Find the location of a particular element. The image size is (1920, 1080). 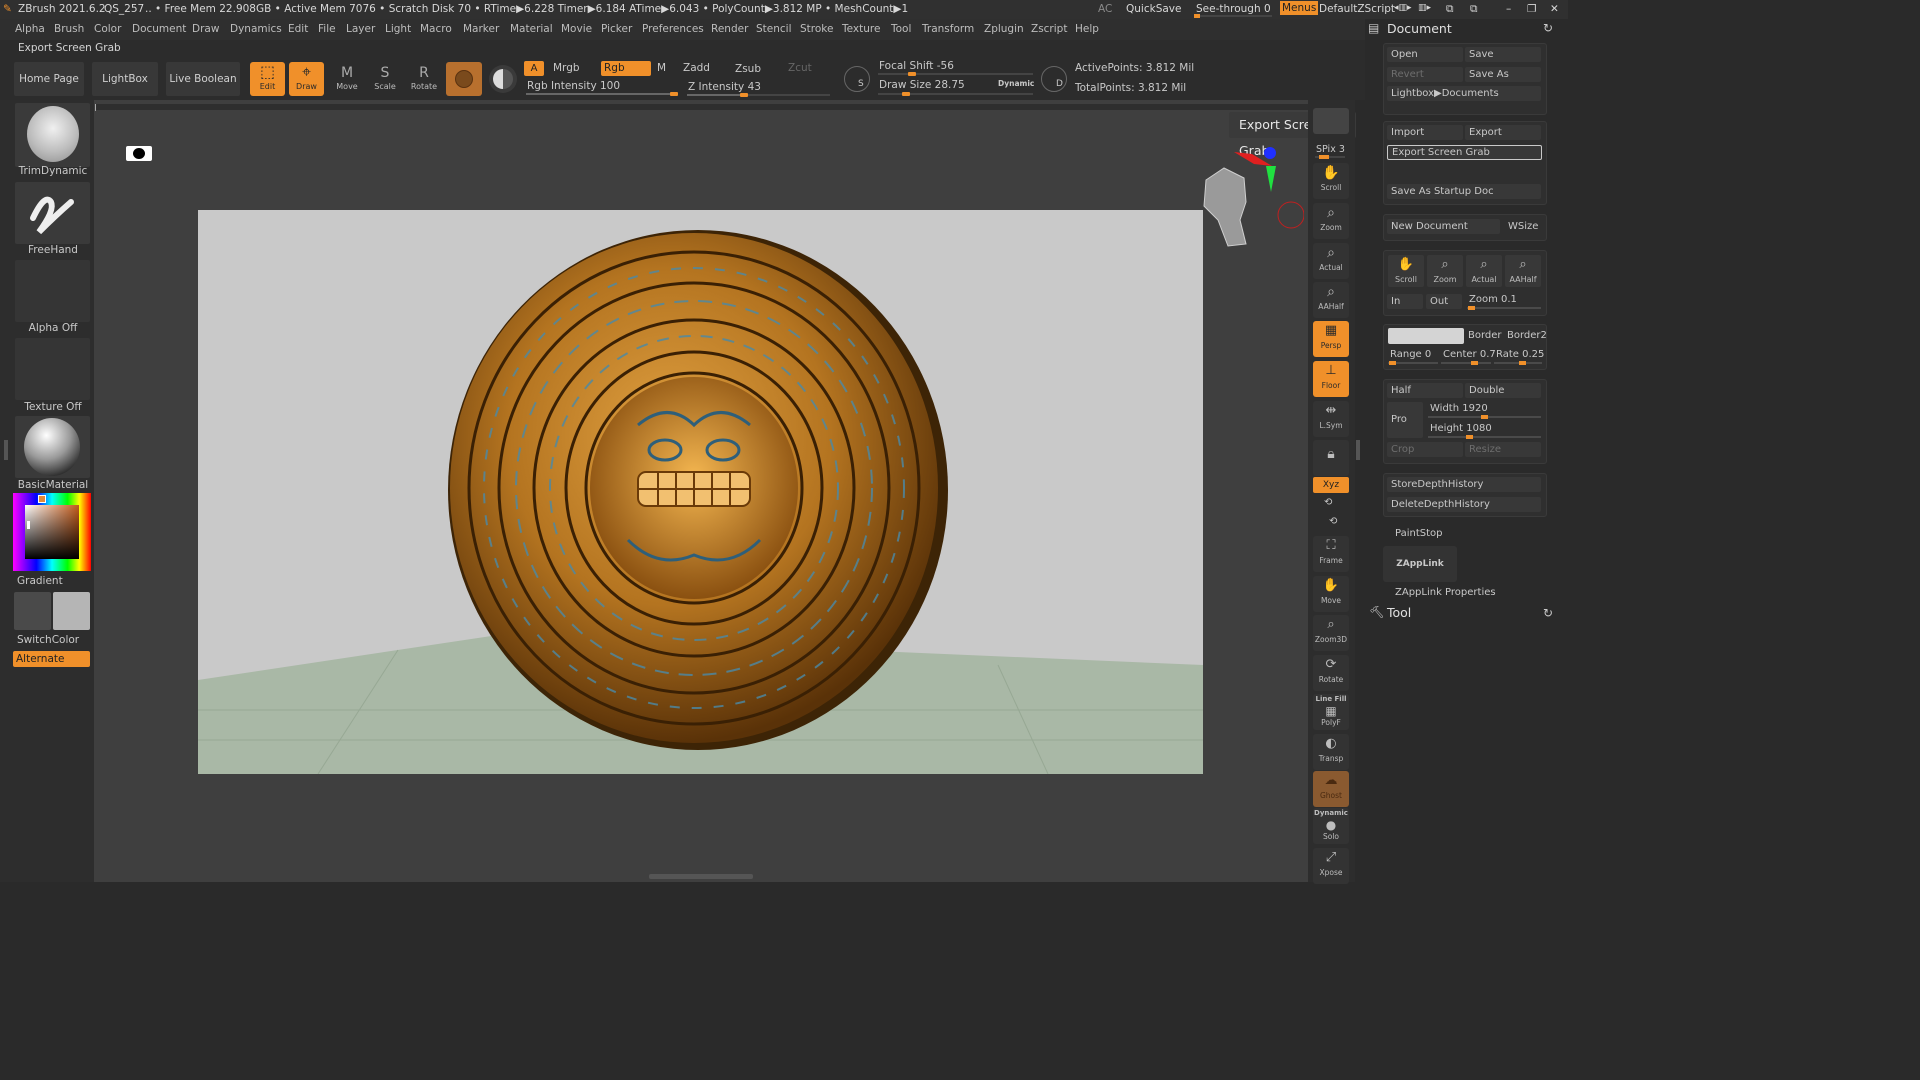

camera-indicator is located at coordinates (139, 153).